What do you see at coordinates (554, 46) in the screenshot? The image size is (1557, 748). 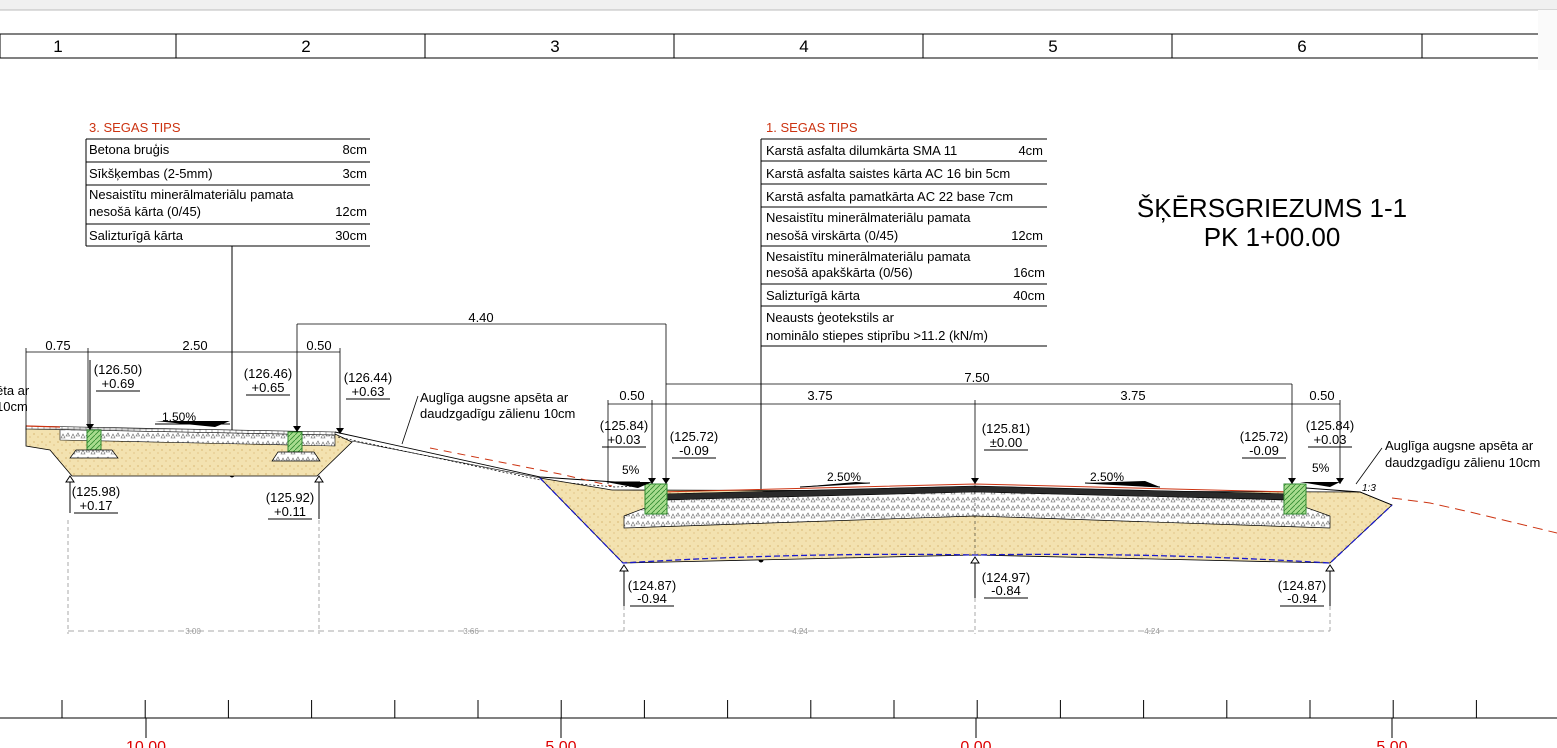 I see `column-label-3: 3` at bounding box center [554, 46].